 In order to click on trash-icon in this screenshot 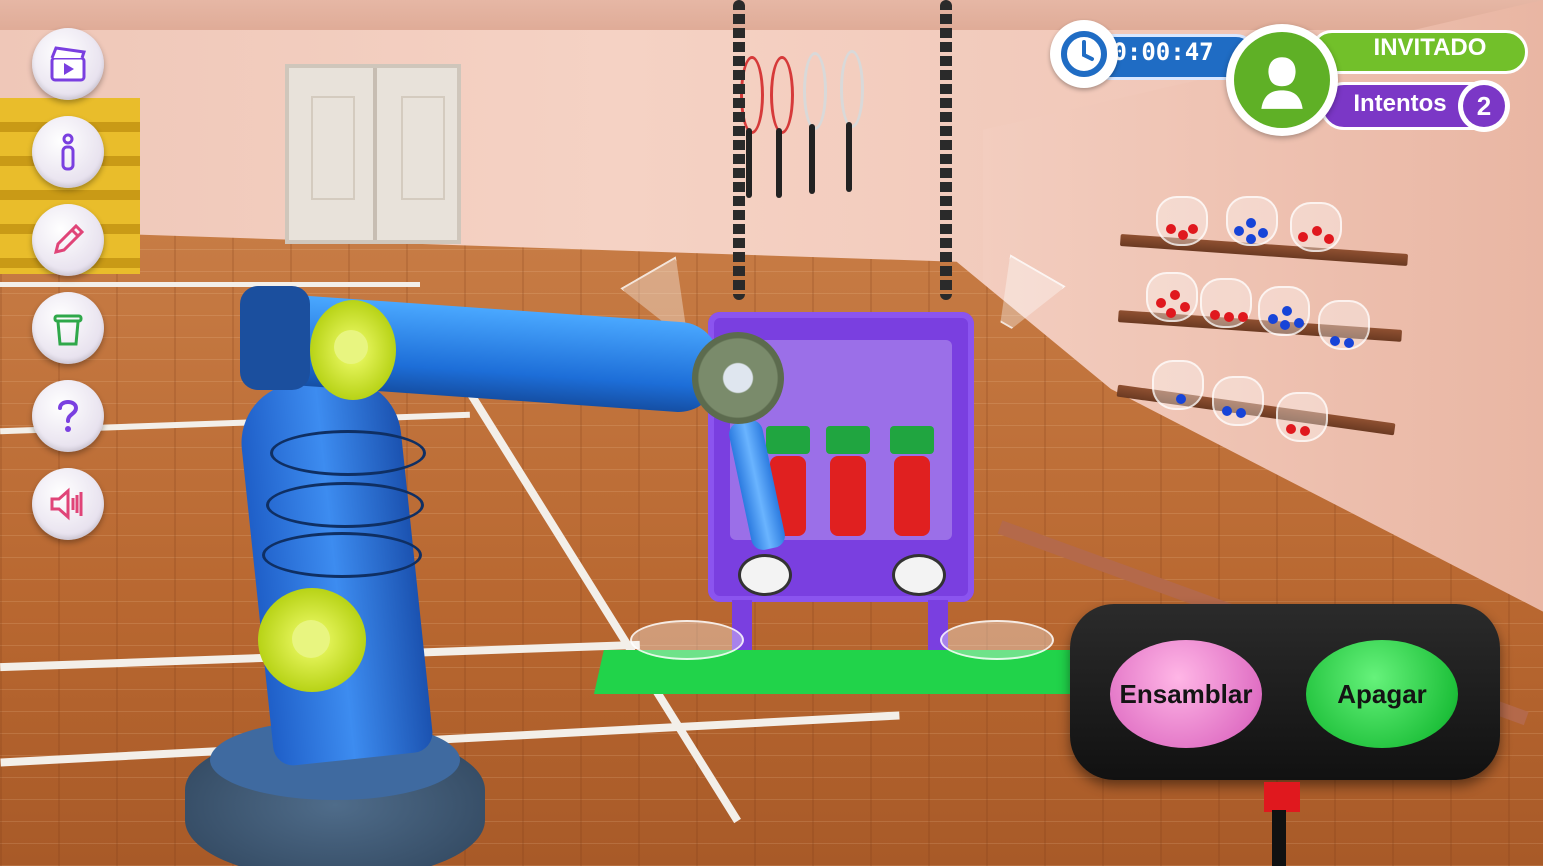, I will do `click(68, 330)`.